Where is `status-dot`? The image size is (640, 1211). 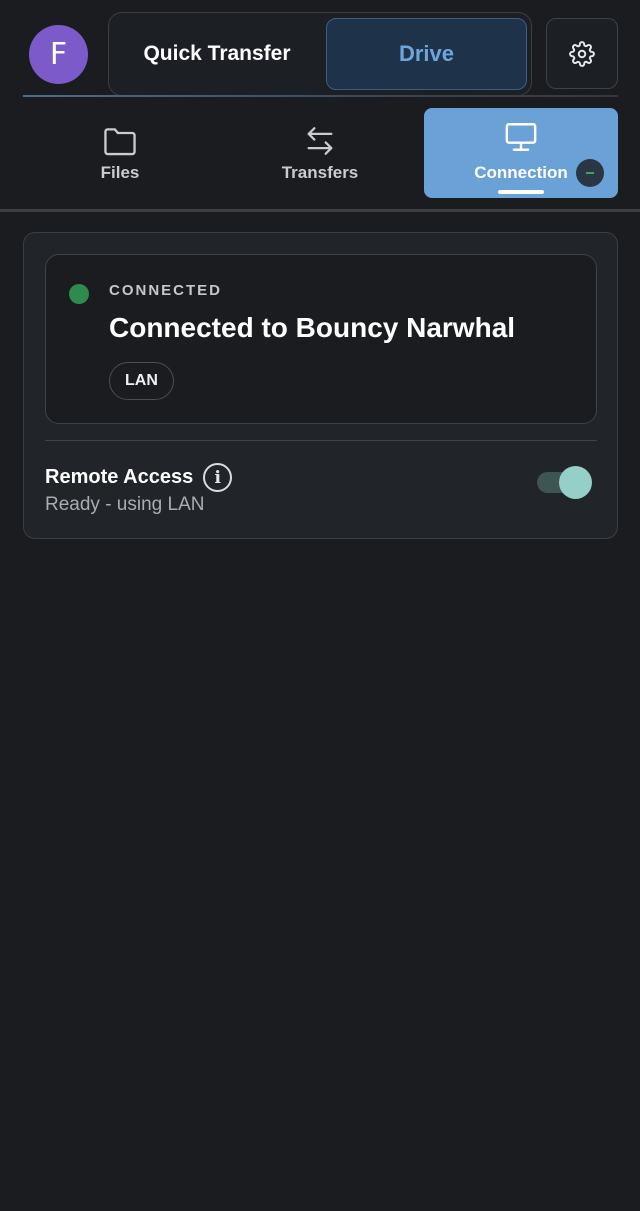 status-dot is located at coordinates (79, 294).